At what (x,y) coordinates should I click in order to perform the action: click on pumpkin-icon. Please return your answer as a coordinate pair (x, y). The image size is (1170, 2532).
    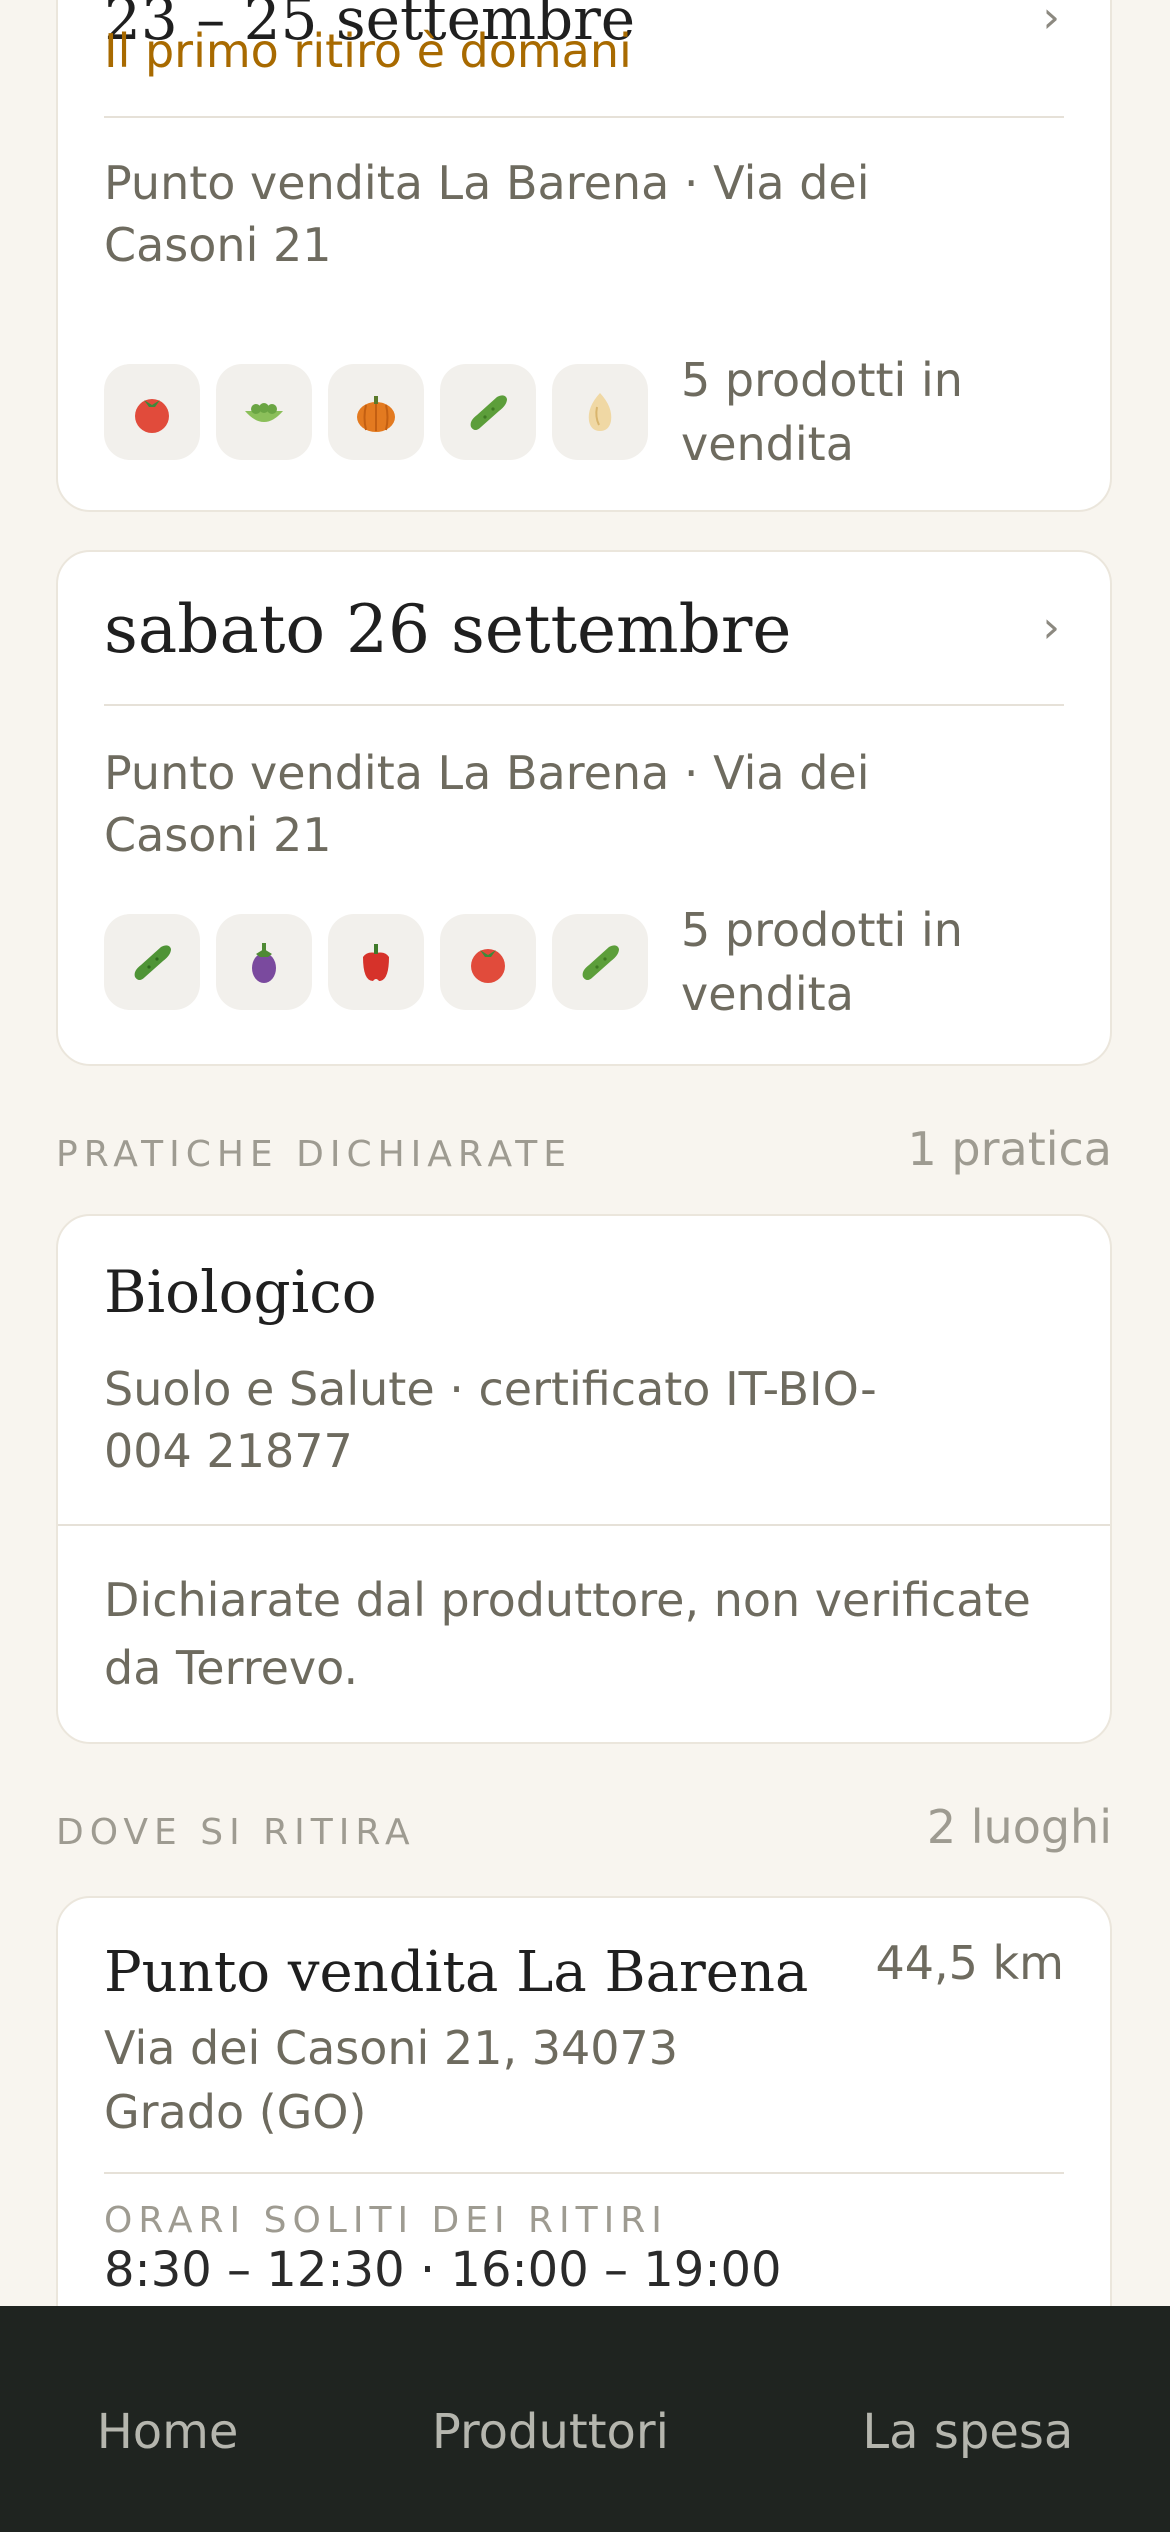
    Looking at the image, I should click on (376, 412).